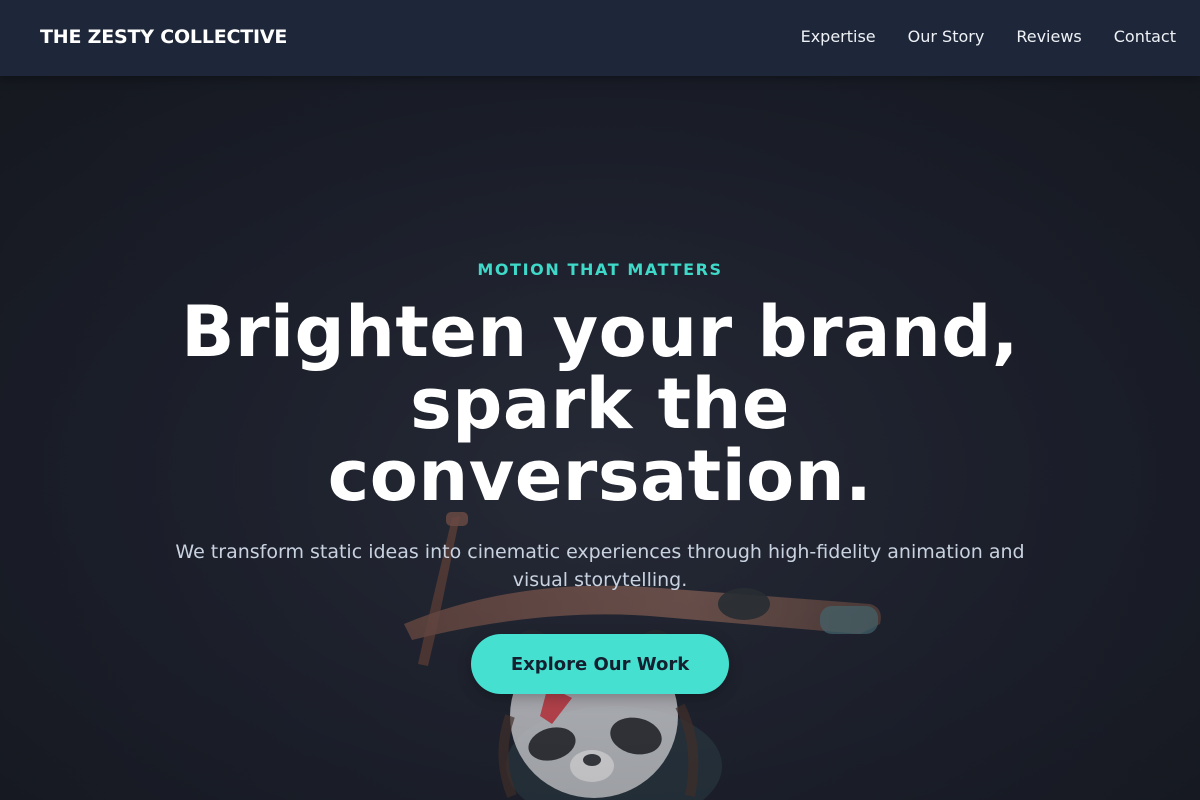  What do you see at coordinates (1145, 37) in the screenshot?
I see `nav-link-contact: Contact` at bounding box center [1145, 37].